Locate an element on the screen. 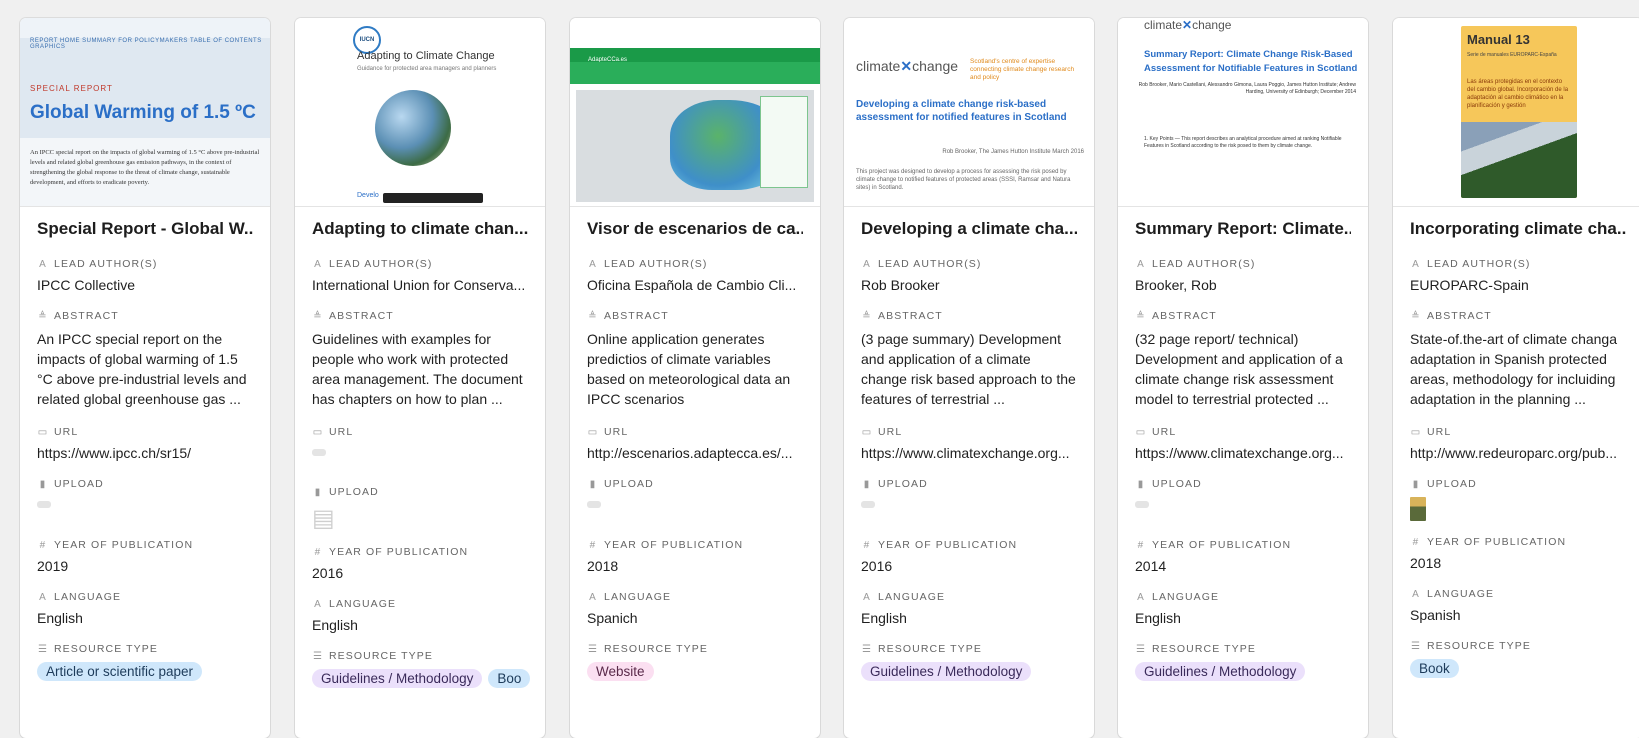 This screenshot has height=738, width=1639. language-value: Spanich is located at coordinates (612, 618).